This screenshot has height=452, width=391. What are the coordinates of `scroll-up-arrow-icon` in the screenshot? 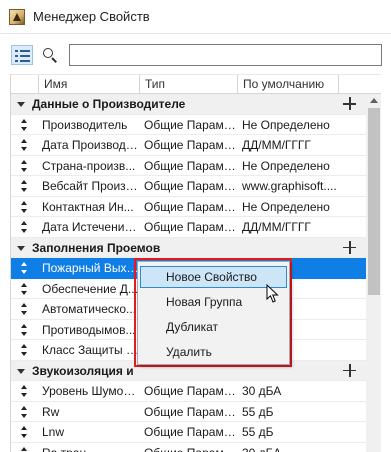 It's located at (374, 100).